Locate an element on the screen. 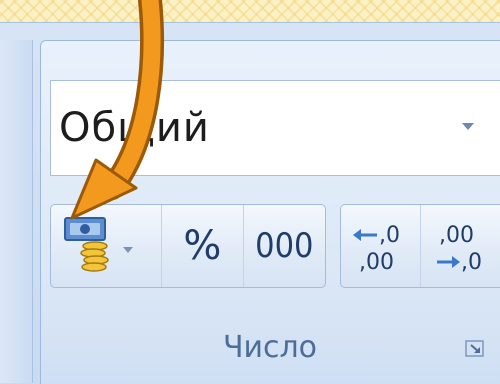  format-buttons-group: % 000 is located at coordinates (188, 246).